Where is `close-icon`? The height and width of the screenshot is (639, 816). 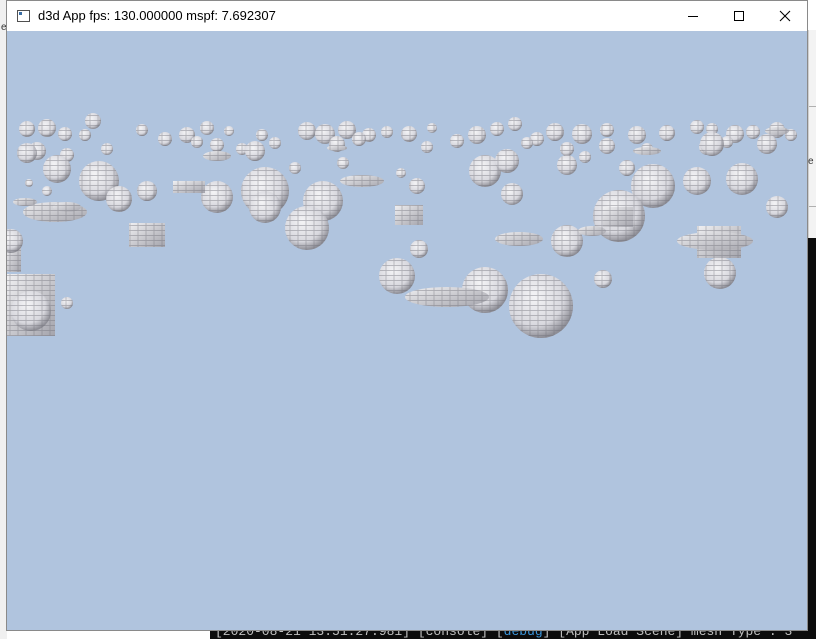 close-icon is located at coordinates (785, 16).